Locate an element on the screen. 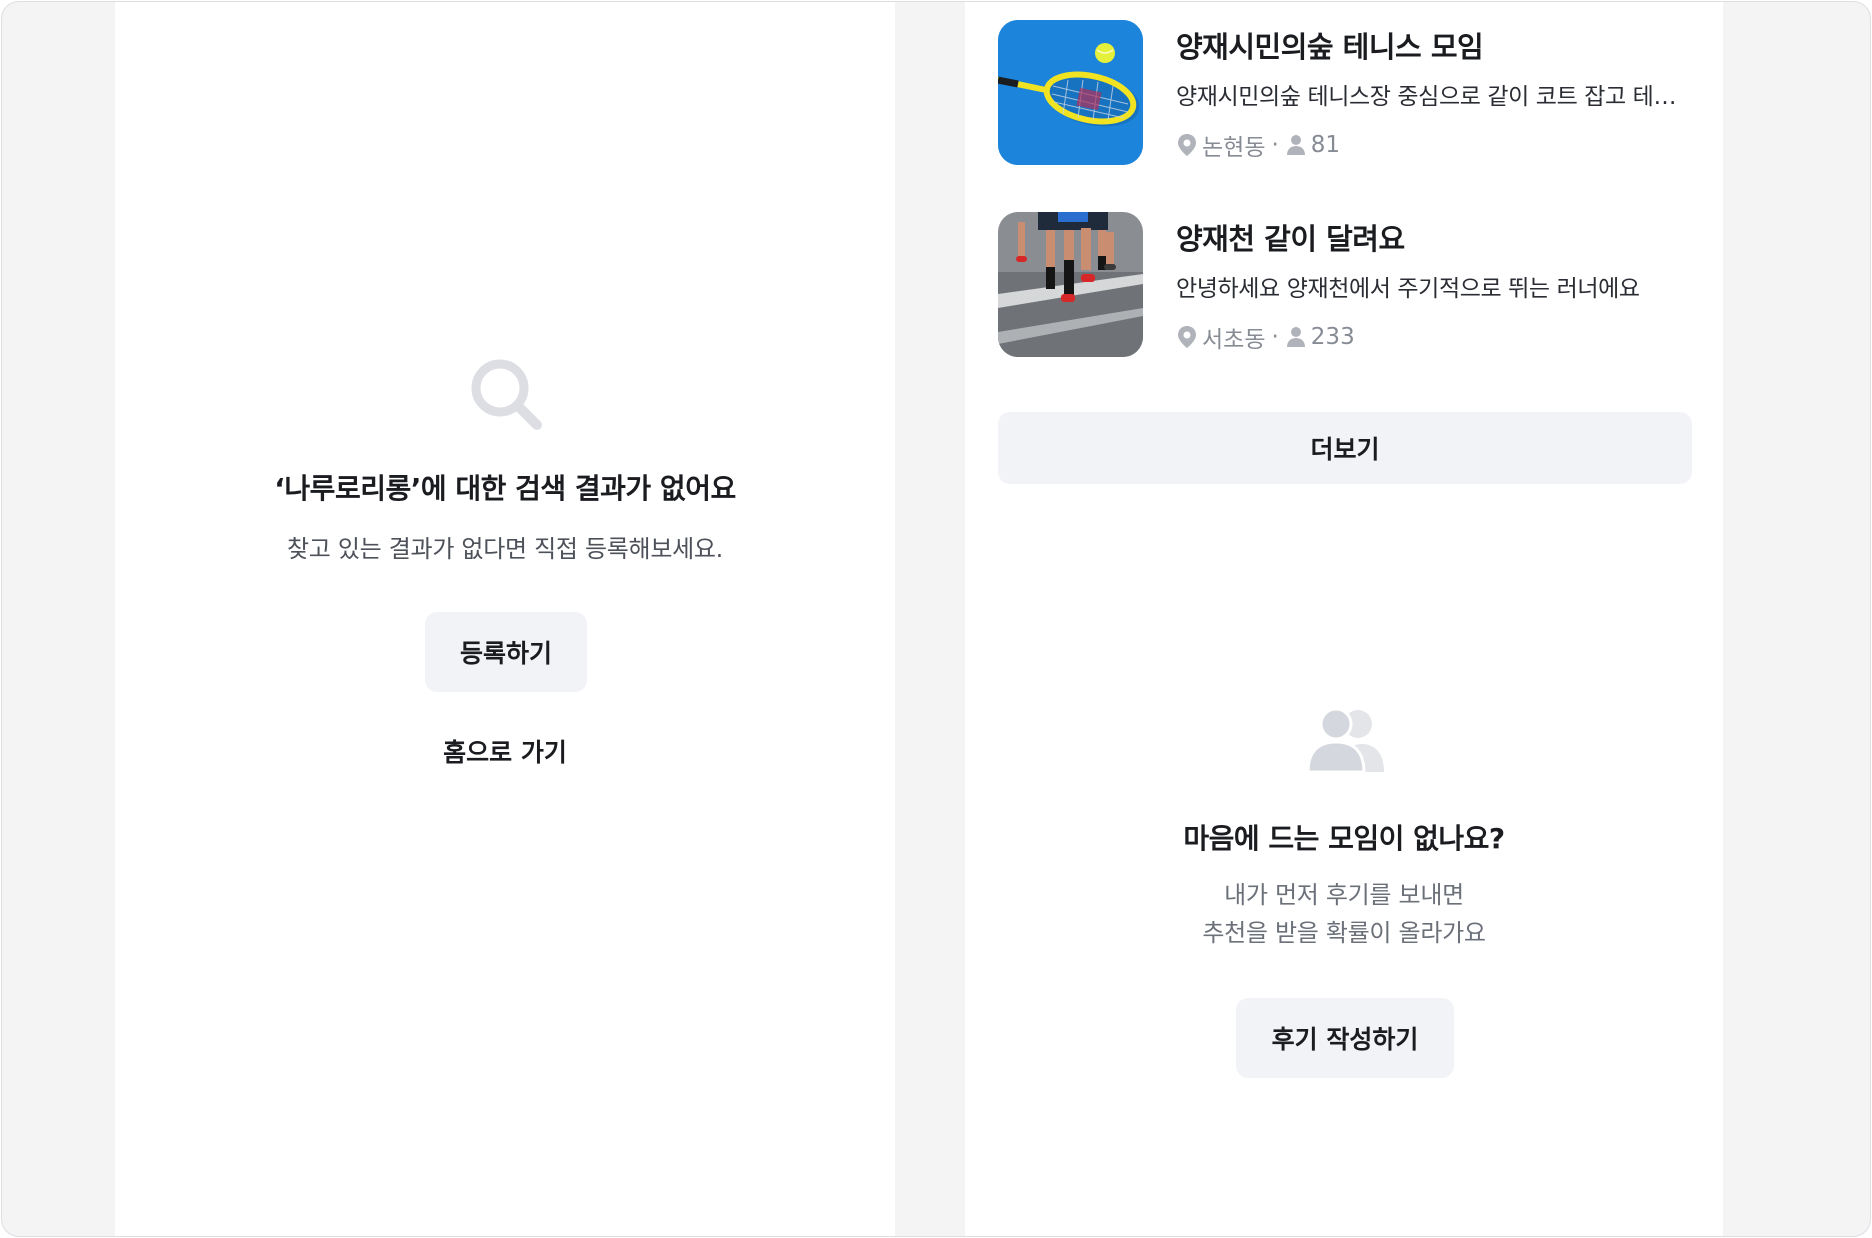 The height and width of the screenshot is (1238, 1872). empty-result-subtitle: 찾고 있는 결과가 없다면 직접 등록해보세요. is located at coordinates (504, 549).